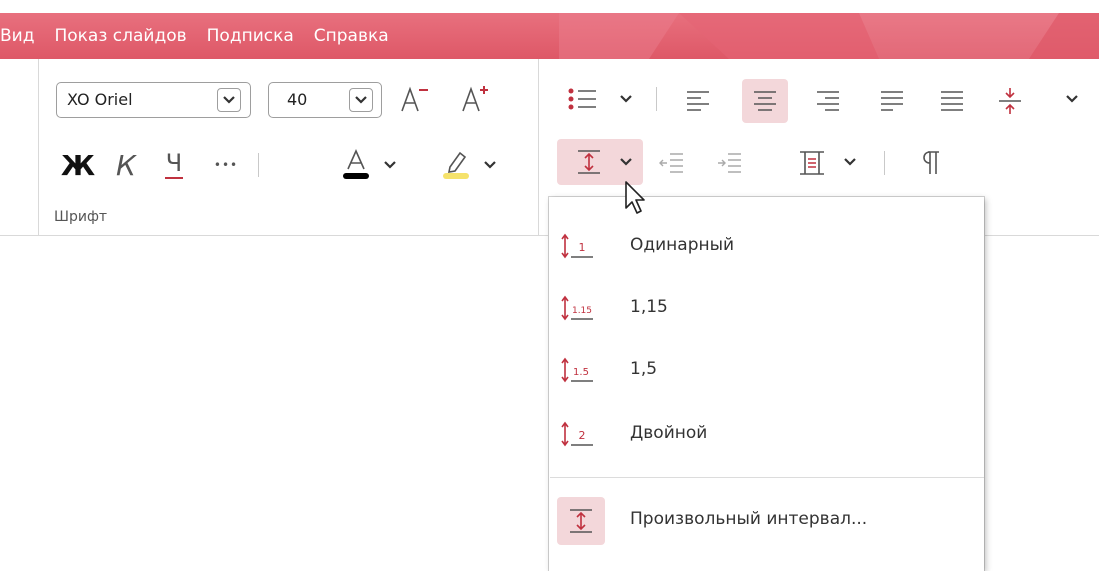  I want to click on align-right-button, so click(828, 101).